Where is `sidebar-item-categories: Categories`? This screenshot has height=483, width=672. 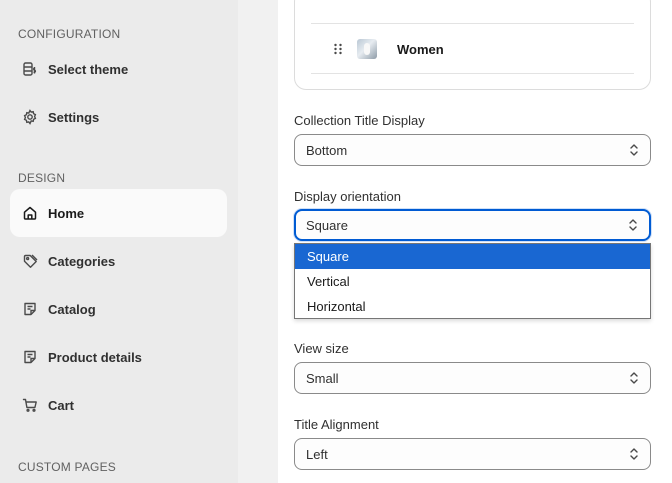 sidebar-item-categories: Categories is located at coordinates (118, 261).